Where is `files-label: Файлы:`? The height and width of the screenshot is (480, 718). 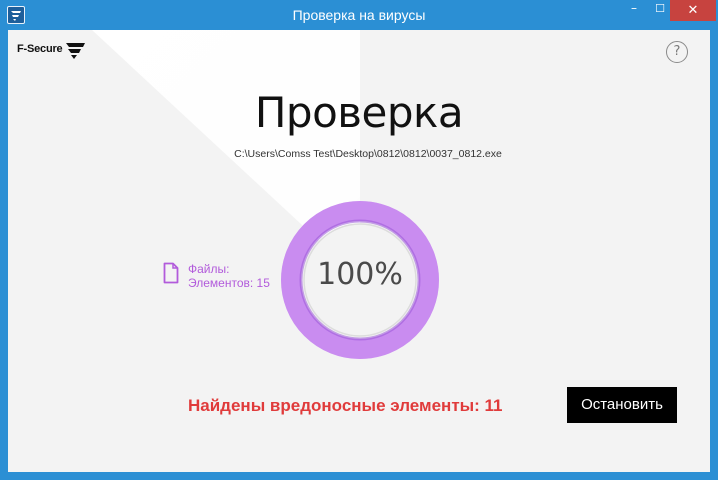 files-label: Файлы: is located at coordinates (209, 269).